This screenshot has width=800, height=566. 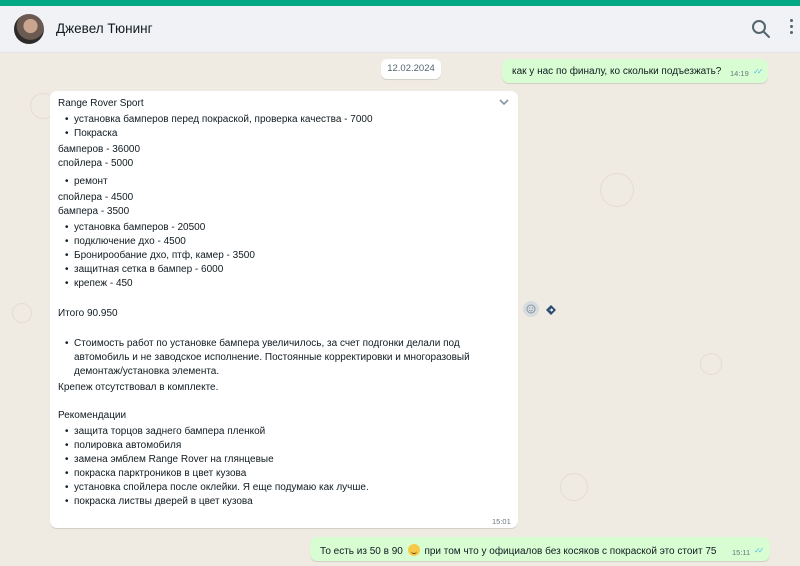 I want to click on text-line: демонтаж/установка элемента., so click(x=147, y=371).